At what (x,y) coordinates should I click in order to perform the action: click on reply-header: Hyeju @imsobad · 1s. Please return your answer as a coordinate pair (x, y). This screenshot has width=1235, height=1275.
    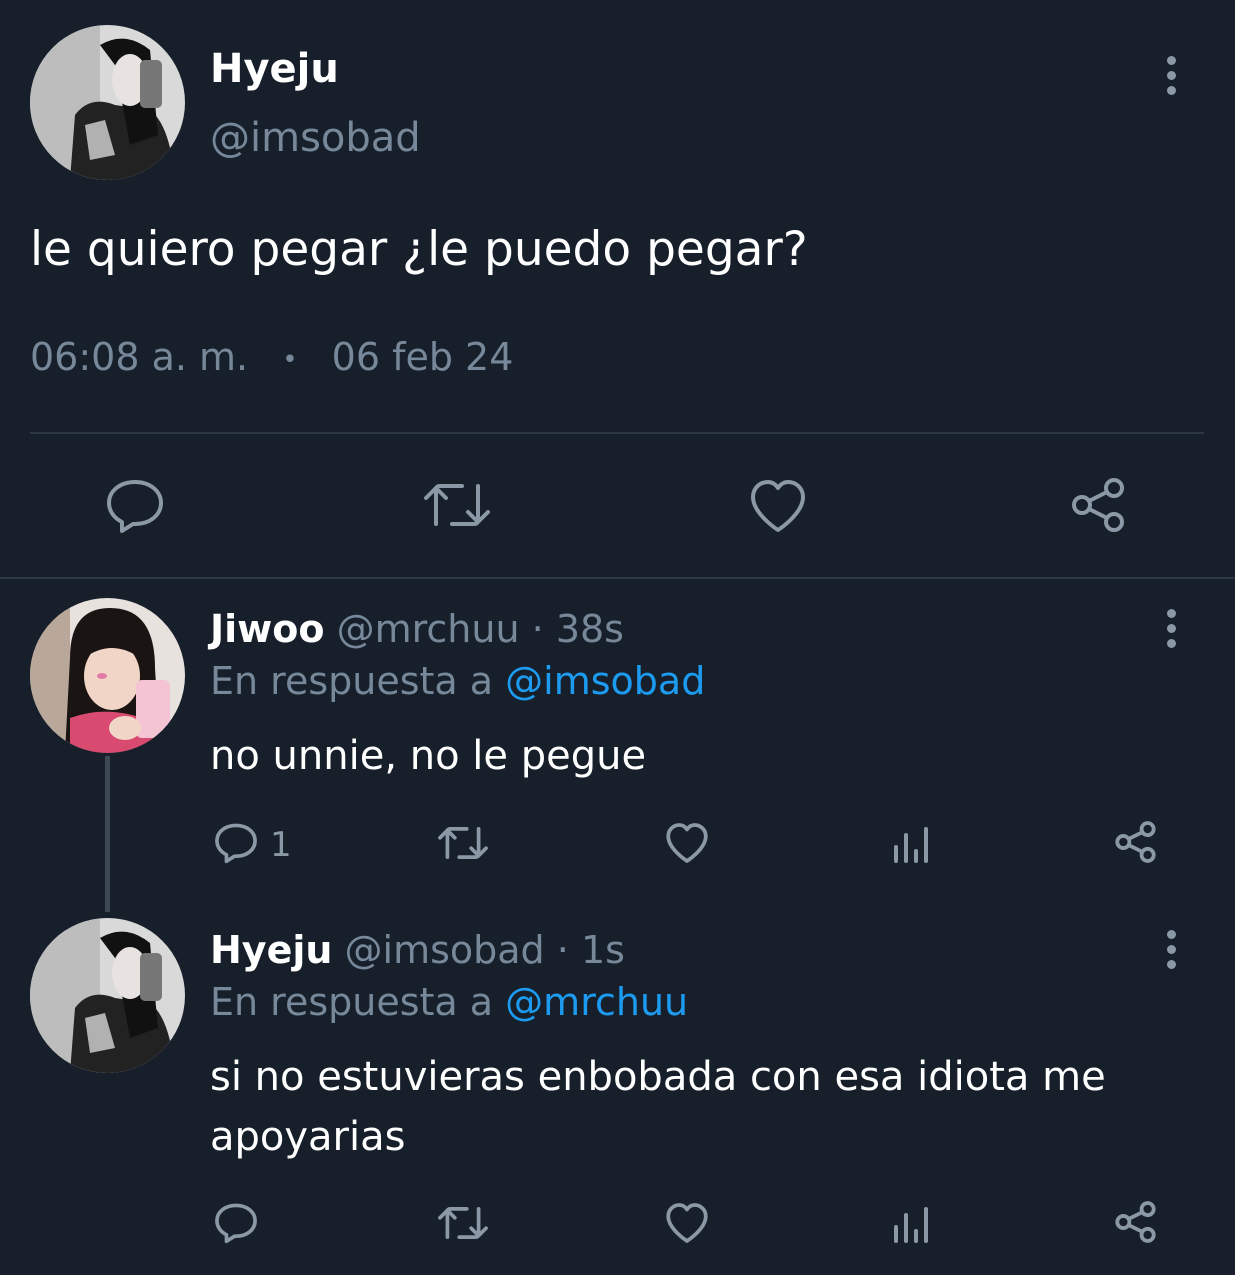
    Looking at the image, I should click on (417, 950).